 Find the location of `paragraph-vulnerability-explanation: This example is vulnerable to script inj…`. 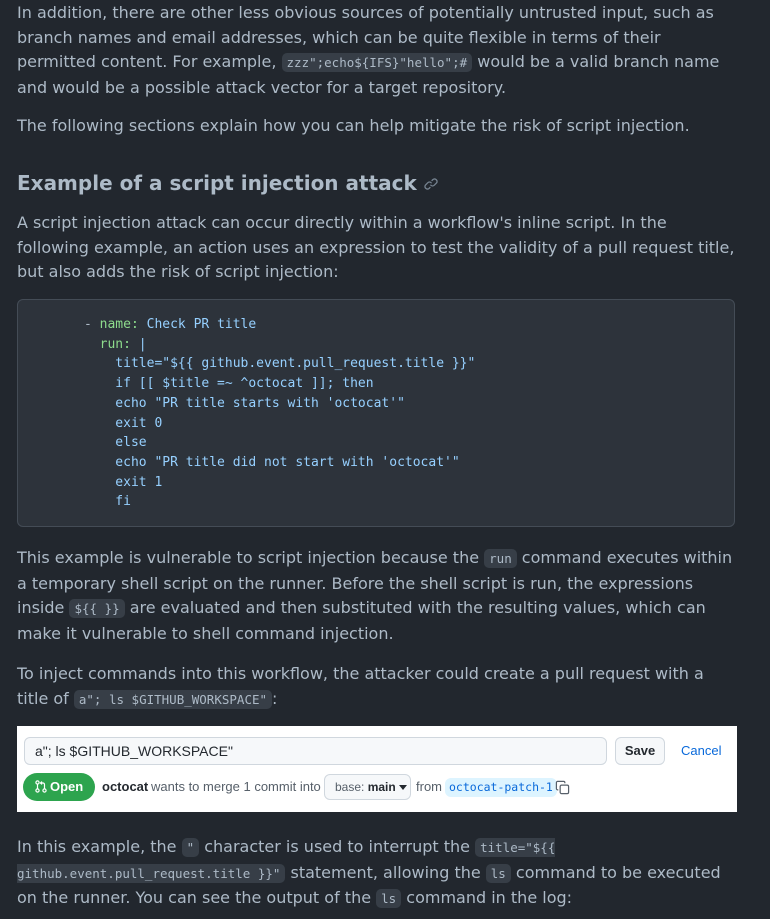

paragraph-vulnerability-explanation: This example is vulnerable to script inj… is located at coordinates (375, 595).